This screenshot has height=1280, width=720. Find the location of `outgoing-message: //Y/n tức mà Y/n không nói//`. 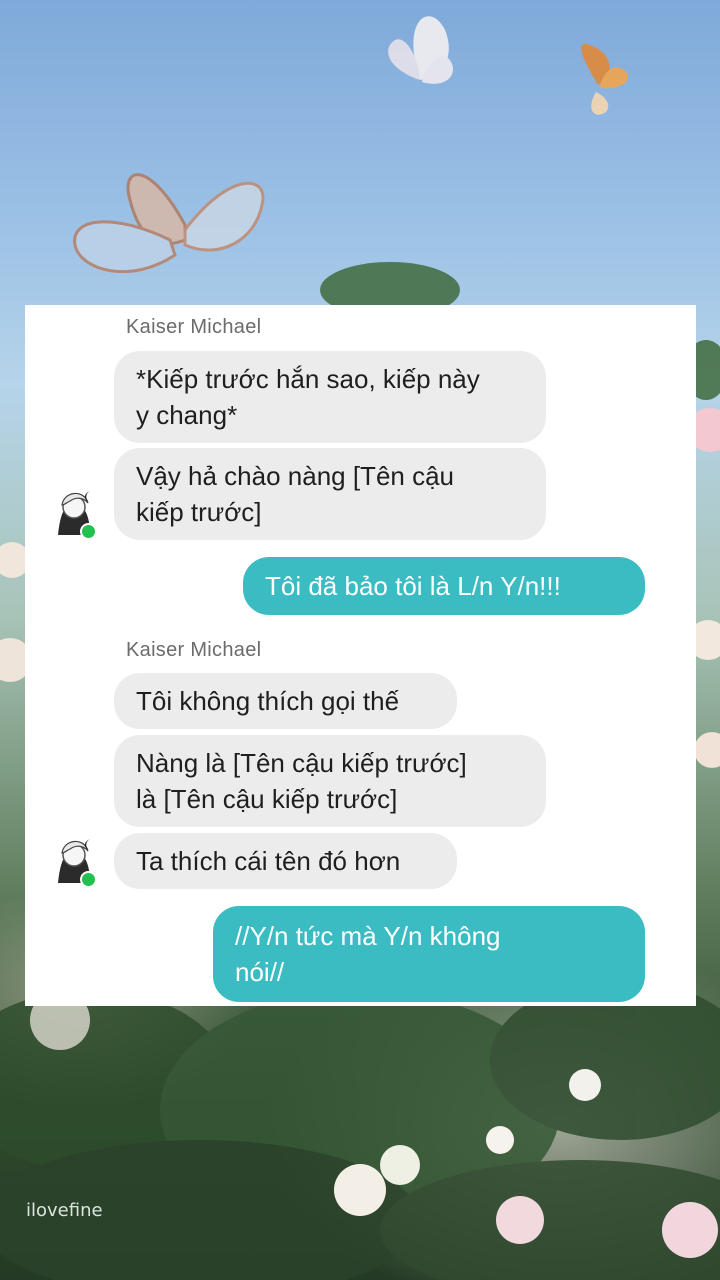

outgoing-message: //Y/n tức mà Y/n không nói// is located at coordinates (429, 954).